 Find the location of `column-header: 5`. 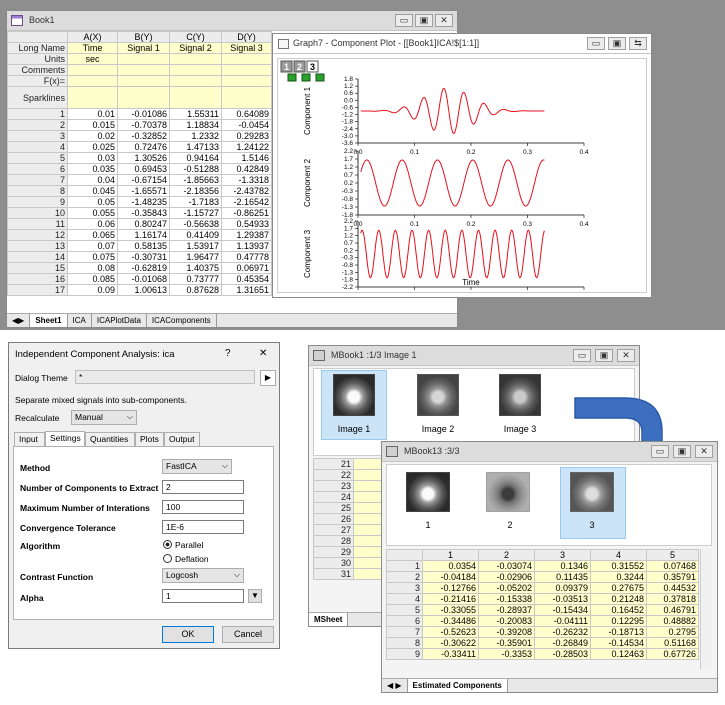

column-header: 5 is located at coordinates (672, 555).